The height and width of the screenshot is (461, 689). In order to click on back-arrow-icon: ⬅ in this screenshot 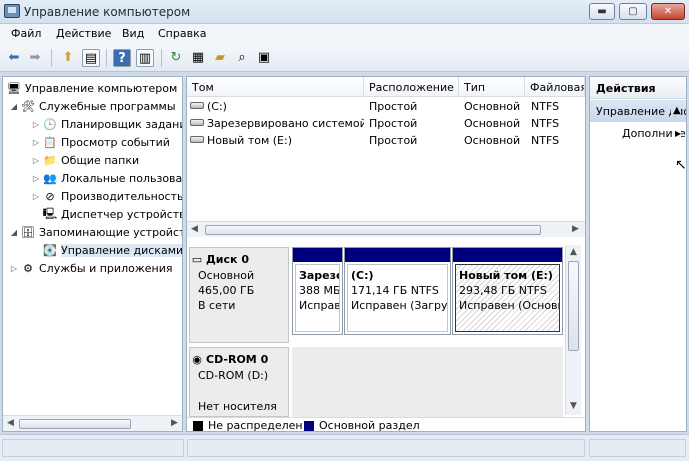, I will do `click(14, 58)`.